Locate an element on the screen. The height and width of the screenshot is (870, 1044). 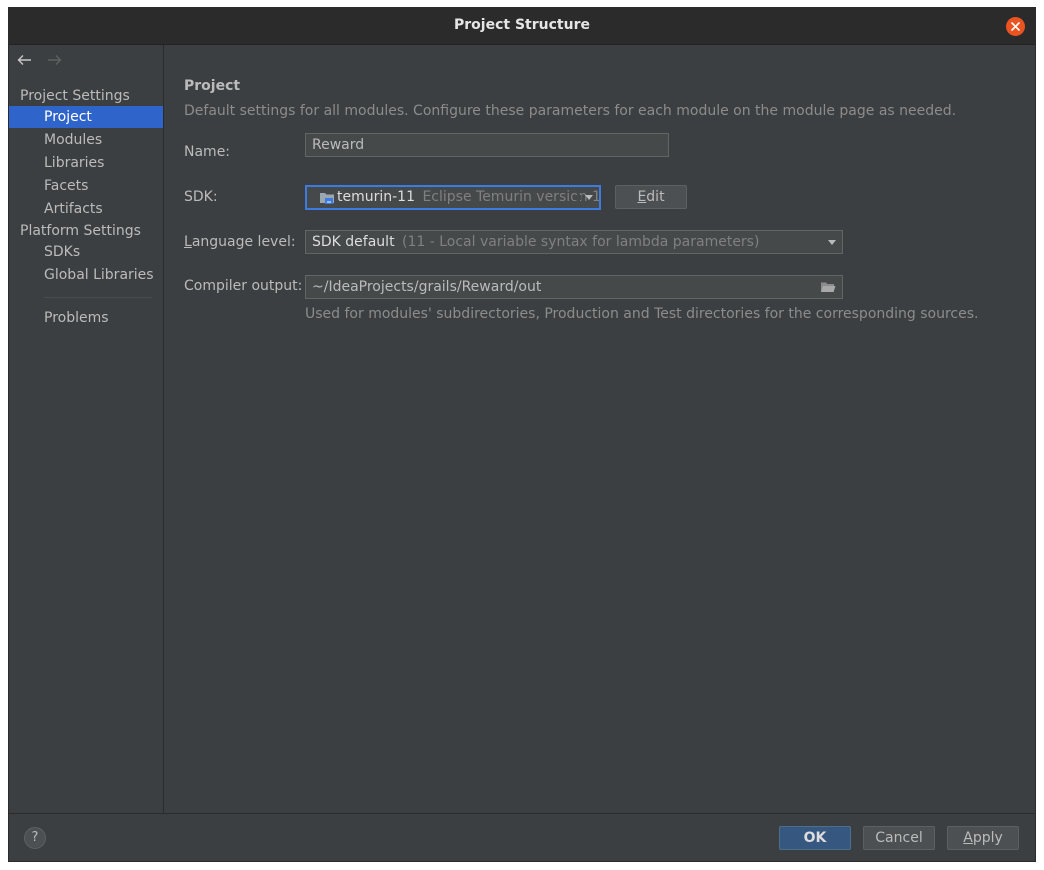
jdk-folder-icon is located at coordinates (327, 198).